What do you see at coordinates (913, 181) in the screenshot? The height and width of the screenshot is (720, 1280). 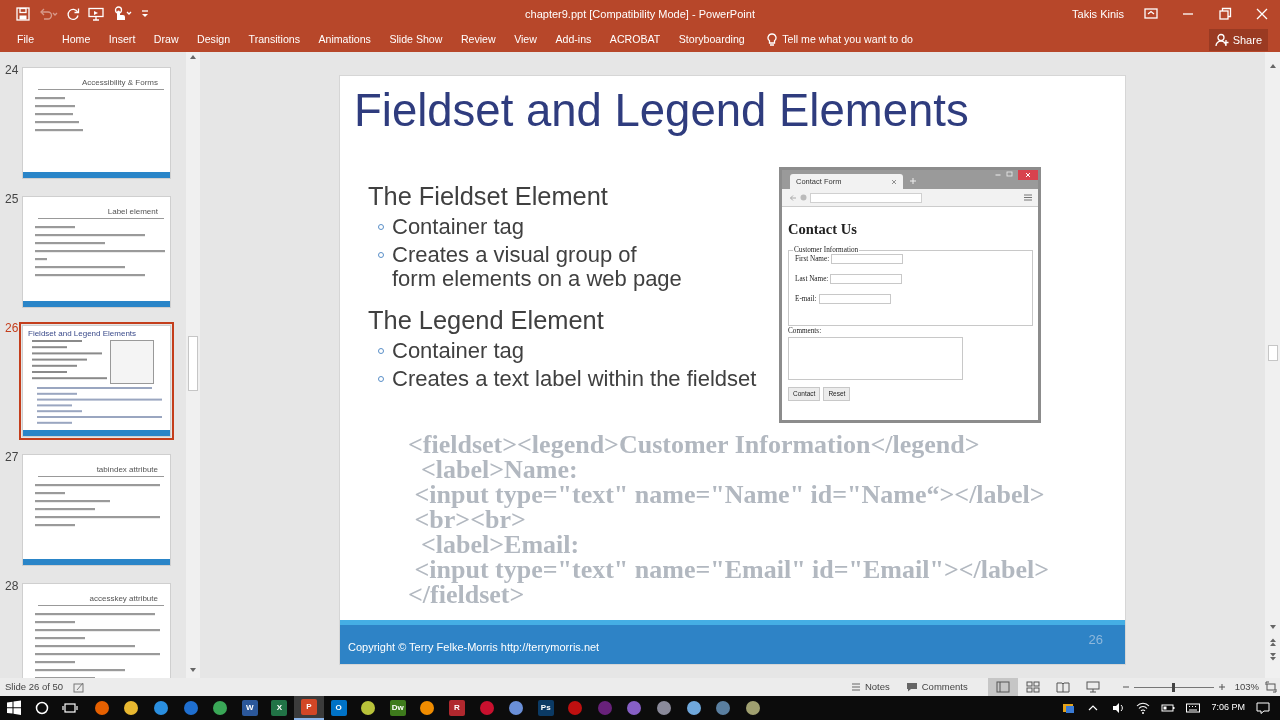 I see `new-tab-icon` at bounding box center [913, 181].